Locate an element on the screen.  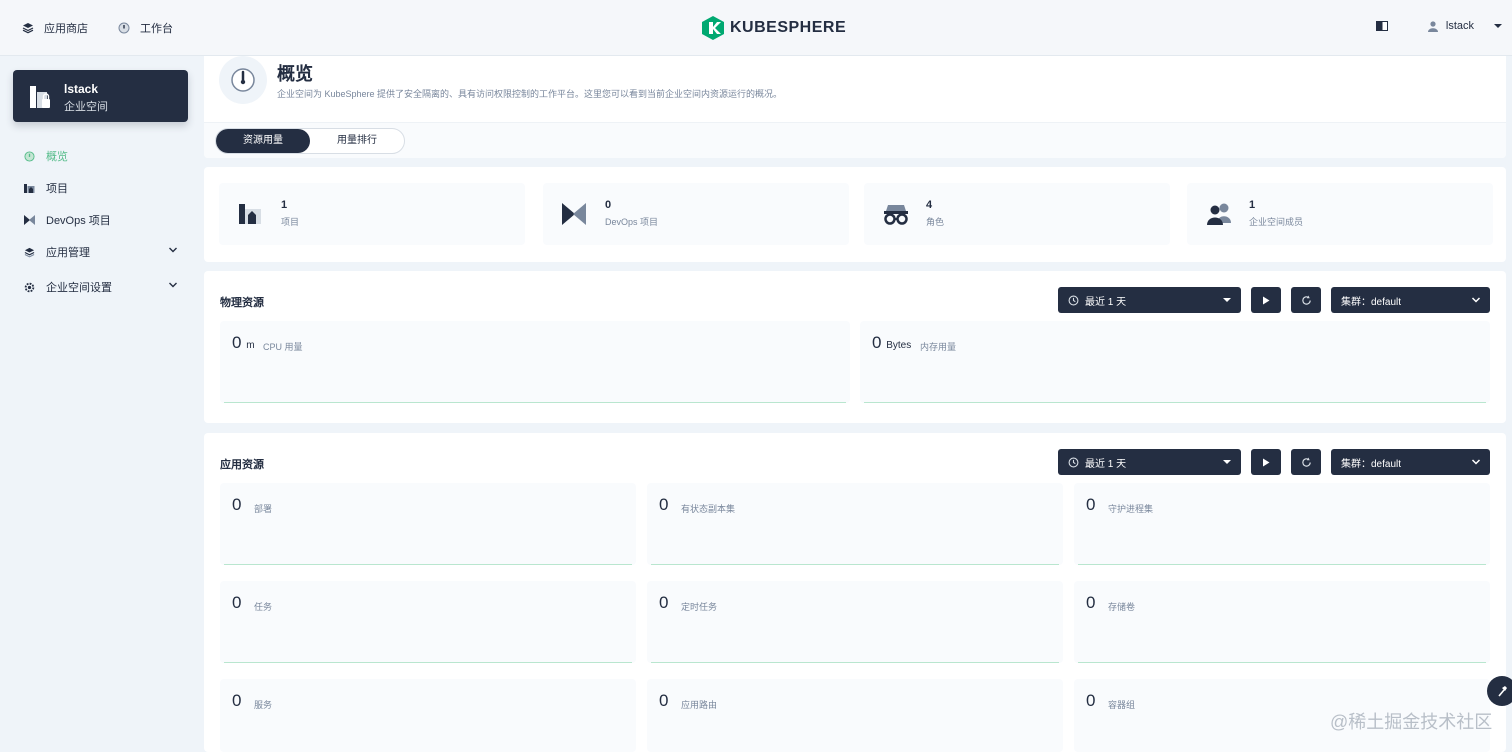
workspace-type: 企业空间 is located at coordinates (86, 107).